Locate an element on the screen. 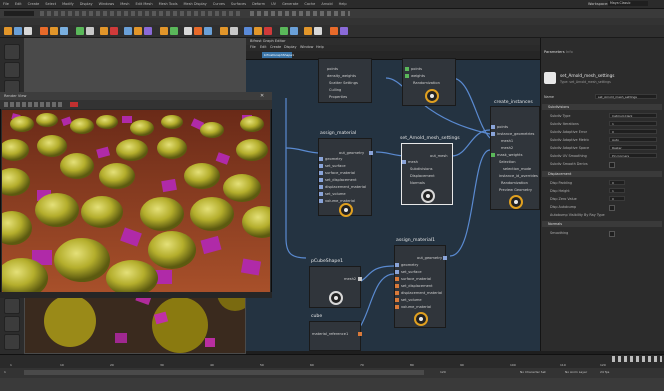  render-icons is located at coordinates (300, 13).